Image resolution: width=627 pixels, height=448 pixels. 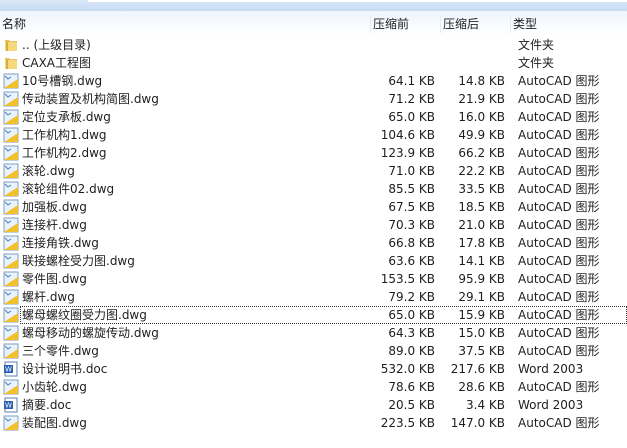 I want to click on file-name: 连接杆.dwg, so click(x=54, y=225).